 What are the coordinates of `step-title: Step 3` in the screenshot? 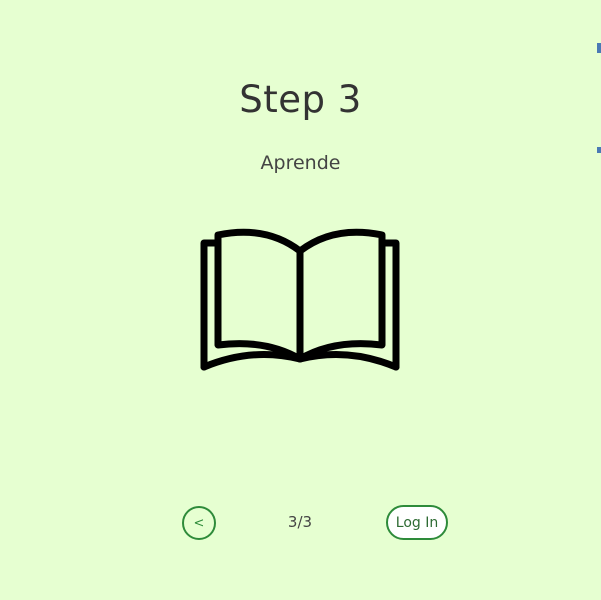 It's located at (300, 99).